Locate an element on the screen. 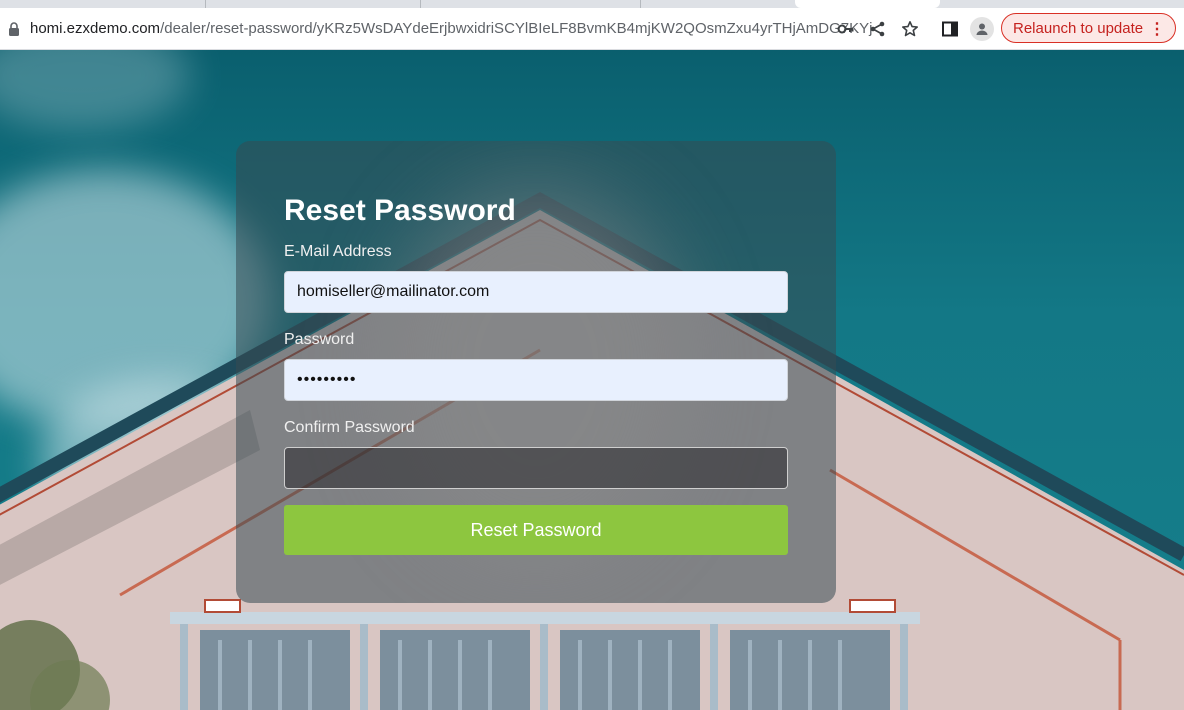 This screenshot has width=1184, height=710. profile-icon is located at coordinates (982, 29).